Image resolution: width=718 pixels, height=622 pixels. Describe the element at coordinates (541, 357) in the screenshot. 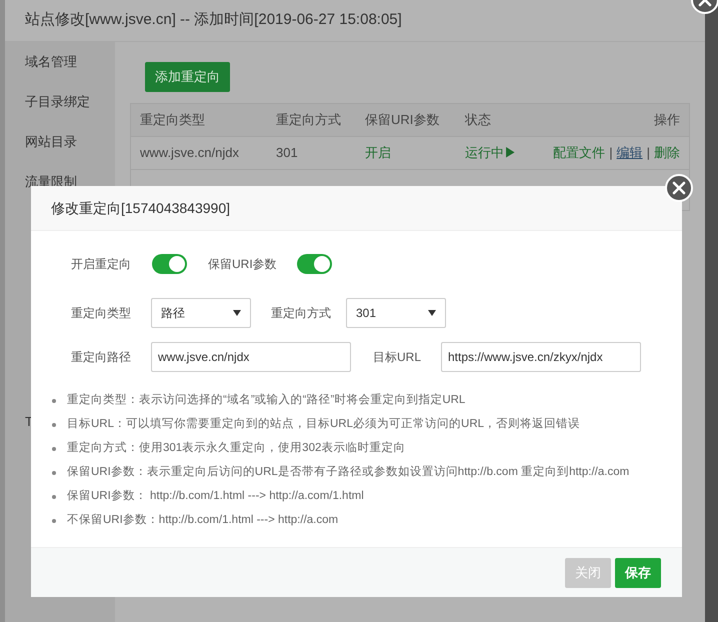

I see `input-field: https://www.jsve.cn/zkyx/njdx` at that location.